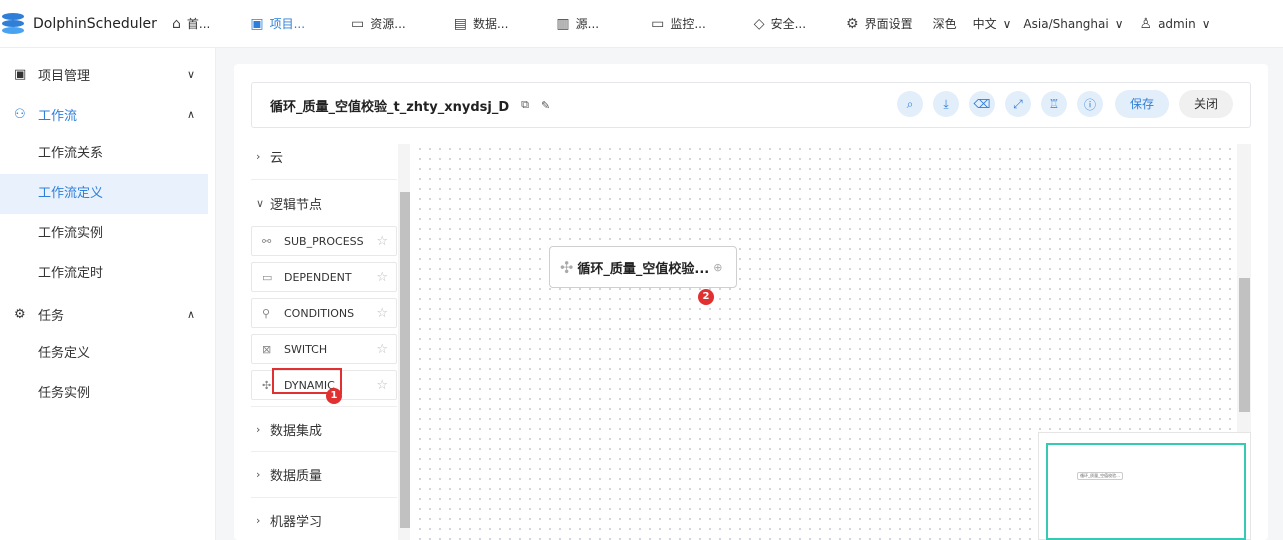  What do you see at coordinates (16, 24) in the screenshot?
I see `logo-icon` at bounding box center [16, 24].